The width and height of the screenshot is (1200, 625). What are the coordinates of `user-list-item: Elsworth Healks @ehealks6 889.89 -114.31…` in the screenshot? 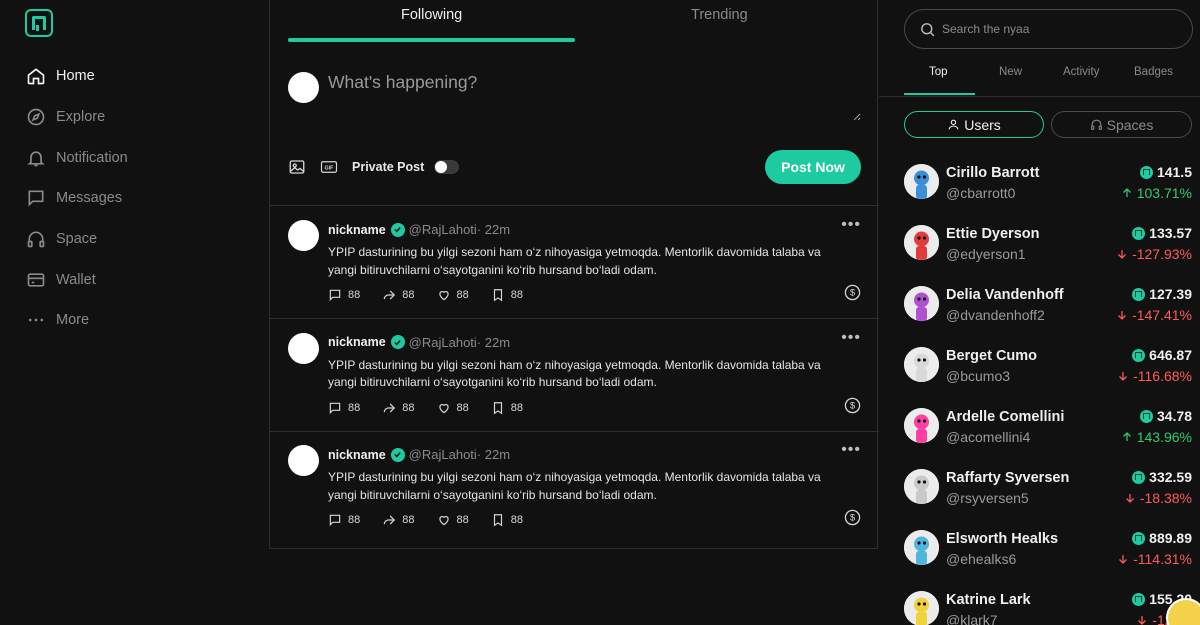 It's located at (1049, 560).